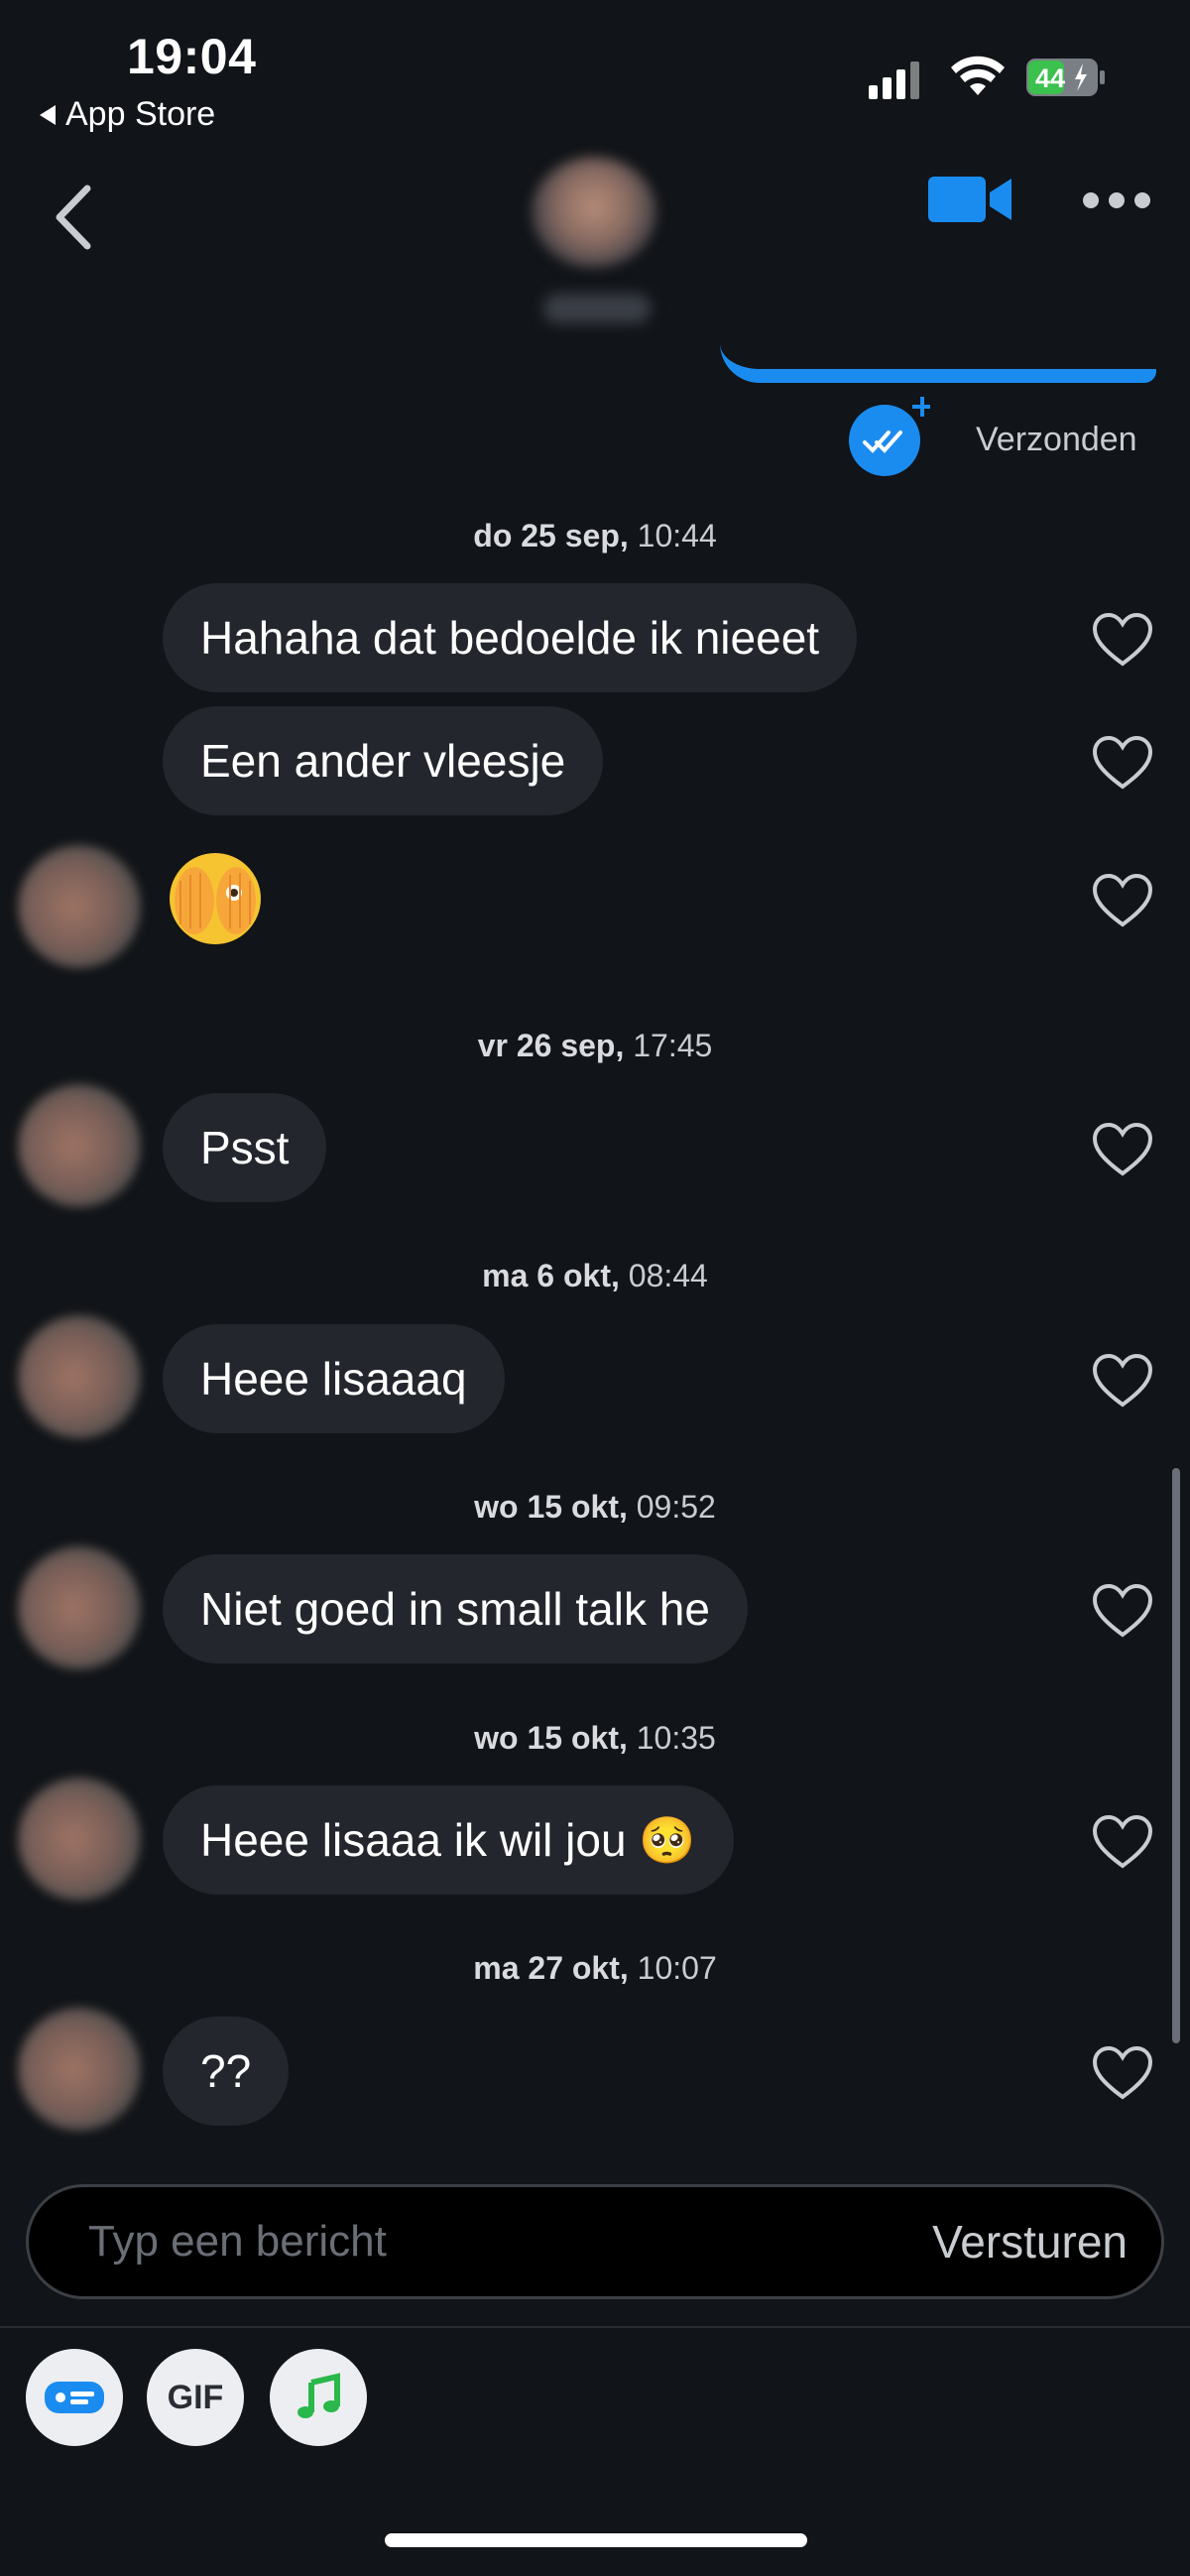  What do you see at coordinates (938, 340) in the screenshot?
I see `sent-message-bubble` at bounding box center [938, 340].